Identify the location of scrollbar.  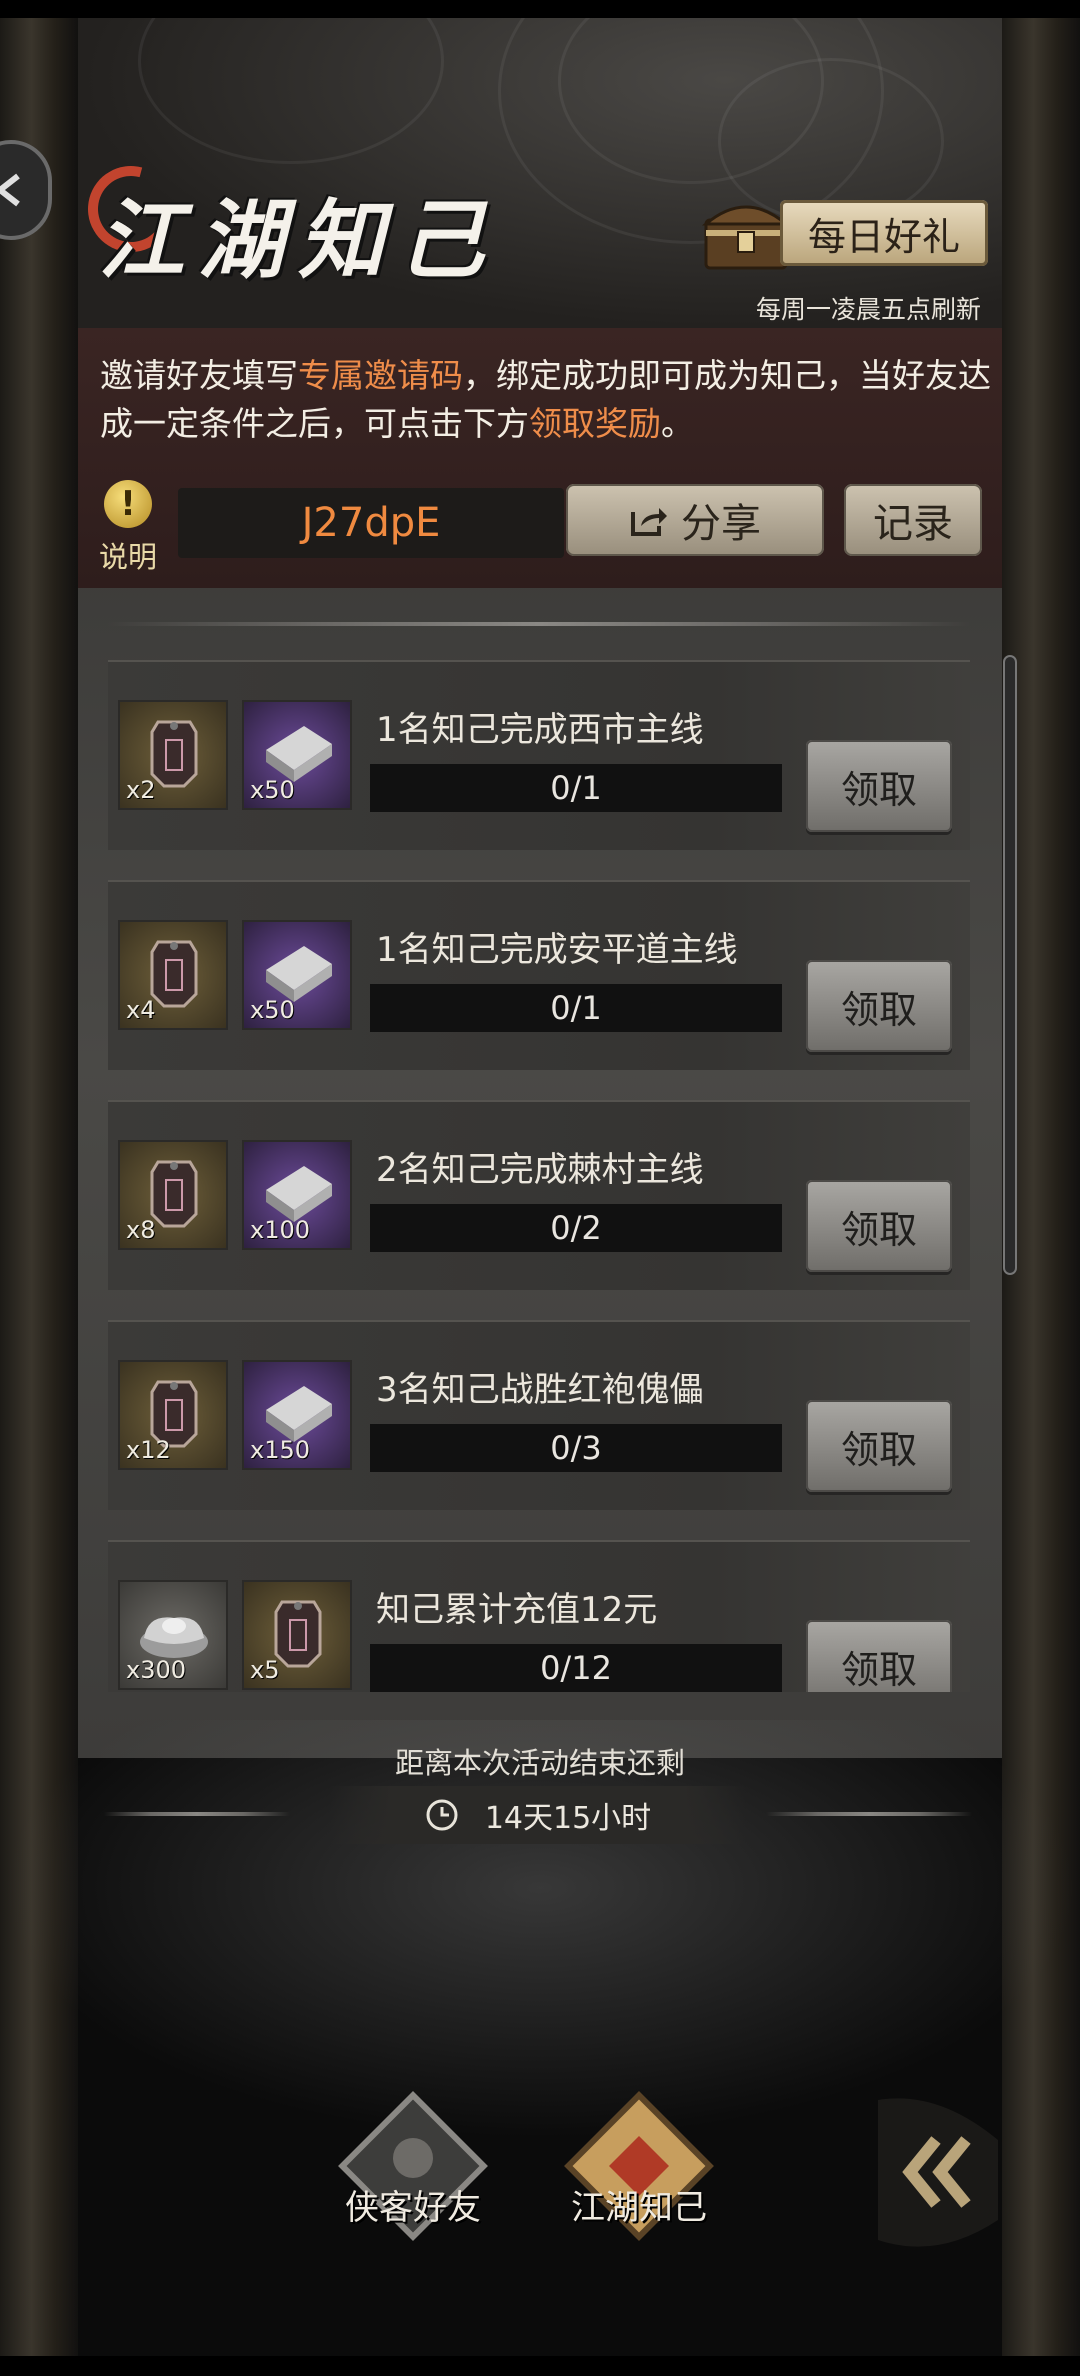
(1010, 965).